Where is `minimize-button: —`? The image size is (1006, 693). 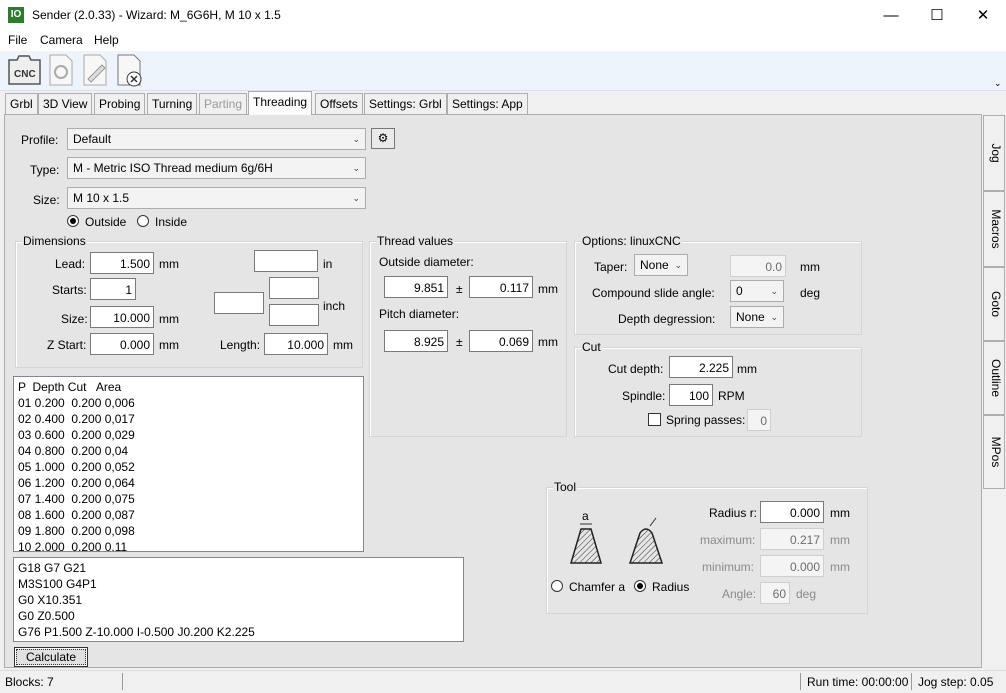 minimize-button: — is located at coordinates (891, 15).